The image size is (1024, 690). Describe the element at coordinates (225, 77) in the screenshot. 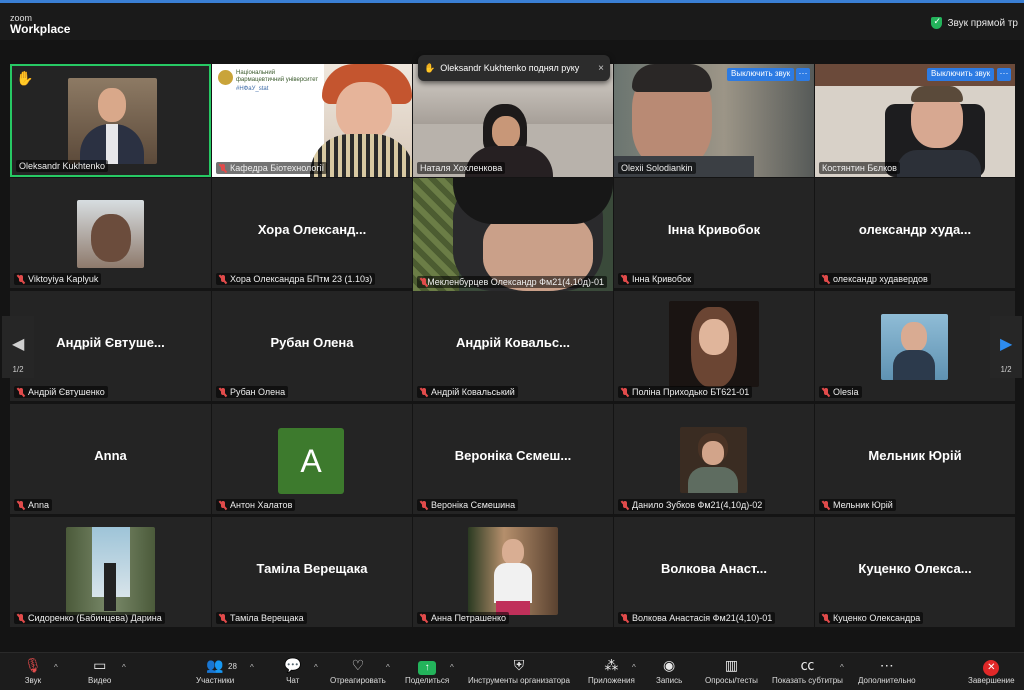

I see `university-seal-icon` at that location.